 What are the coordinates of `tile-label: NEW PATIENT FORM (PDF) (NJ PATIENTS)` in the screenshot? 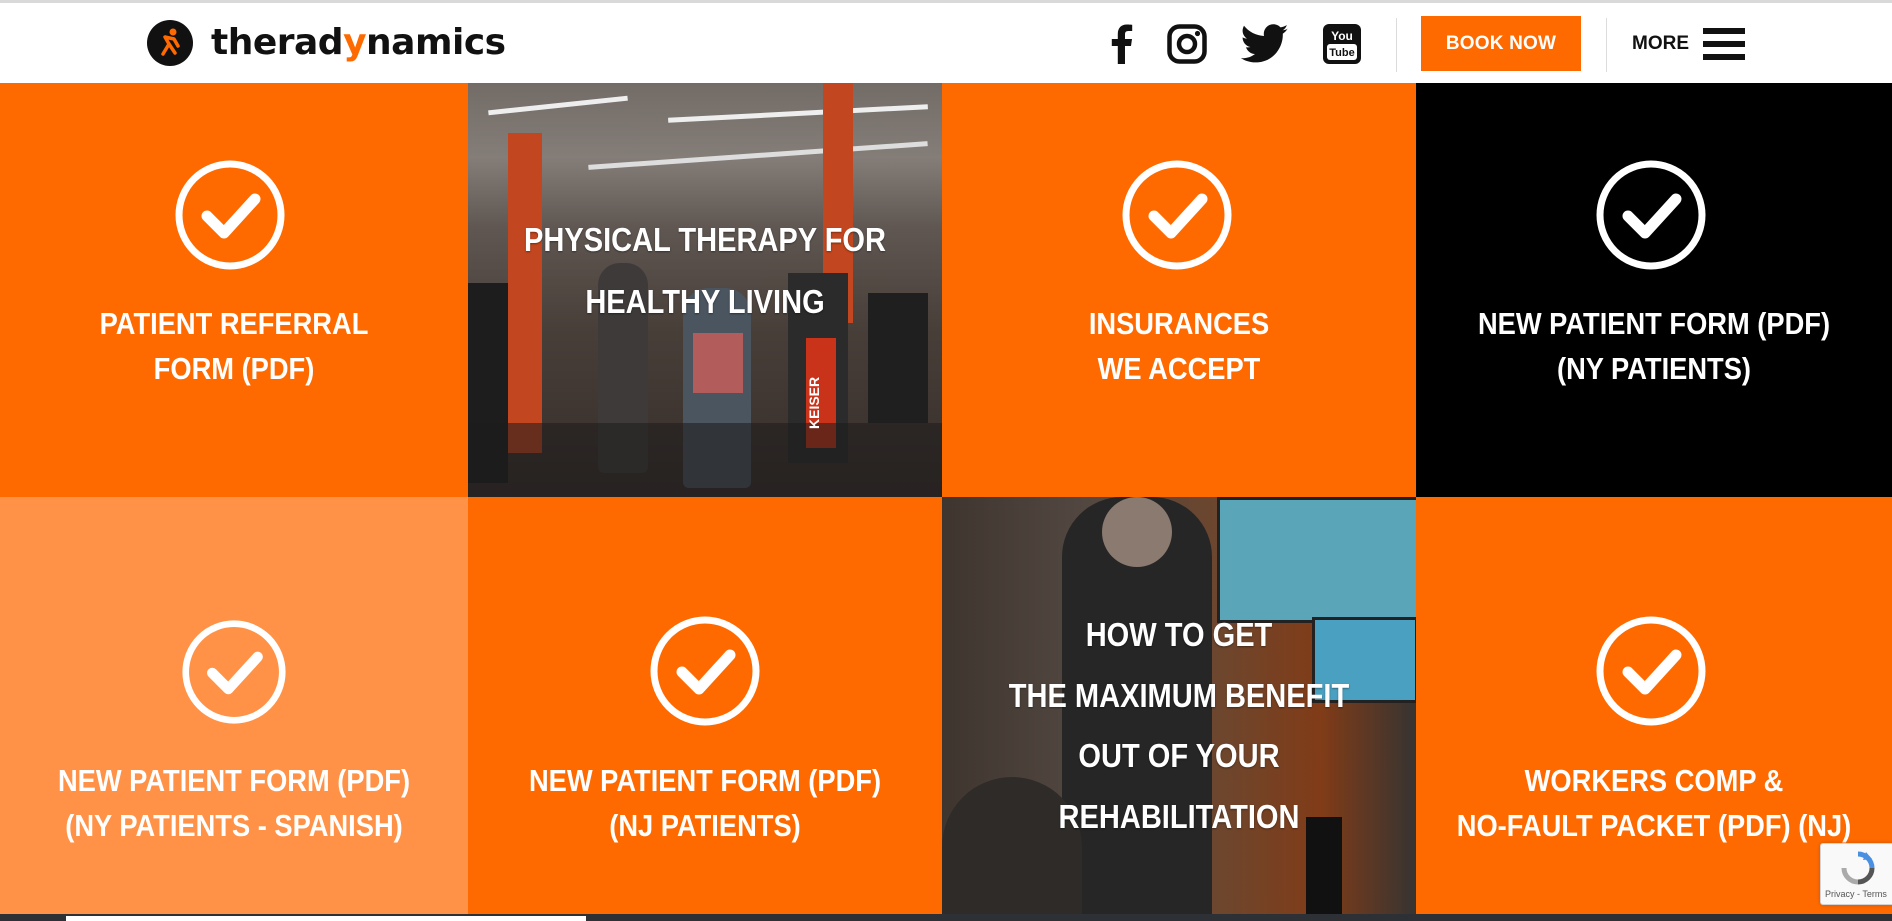 It's located at (704, 803).